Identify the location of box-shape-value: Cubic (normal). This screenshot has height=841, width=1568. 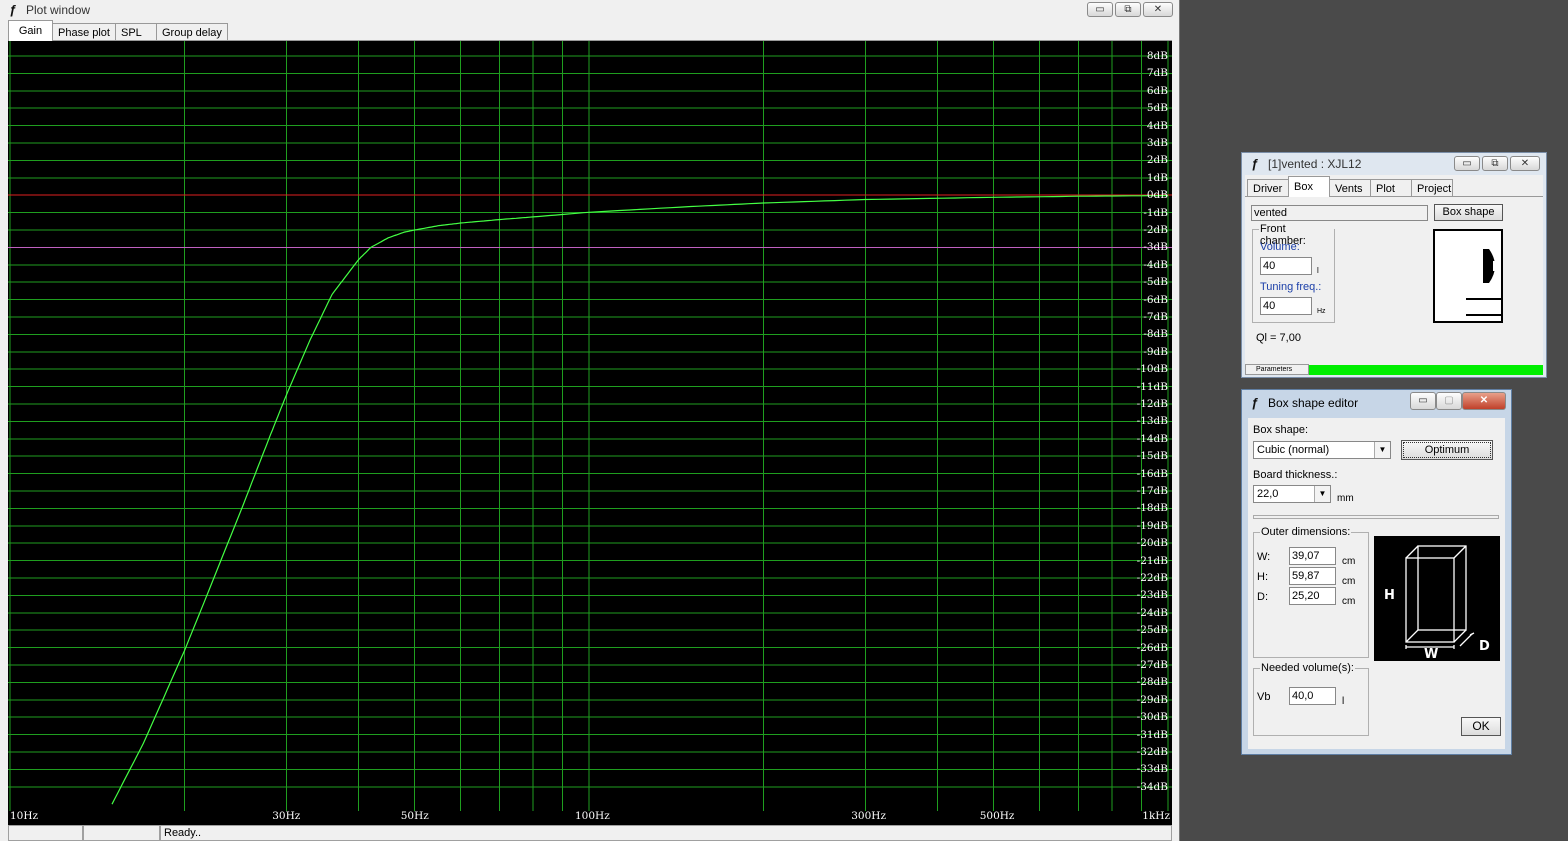
(1293, 450).